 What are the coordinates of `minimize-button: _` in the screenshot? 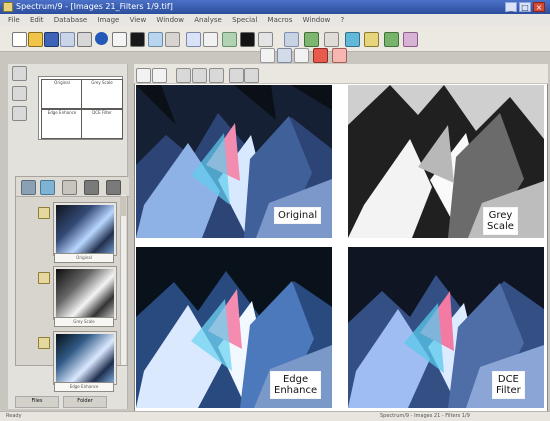 It's located at (511, 7).